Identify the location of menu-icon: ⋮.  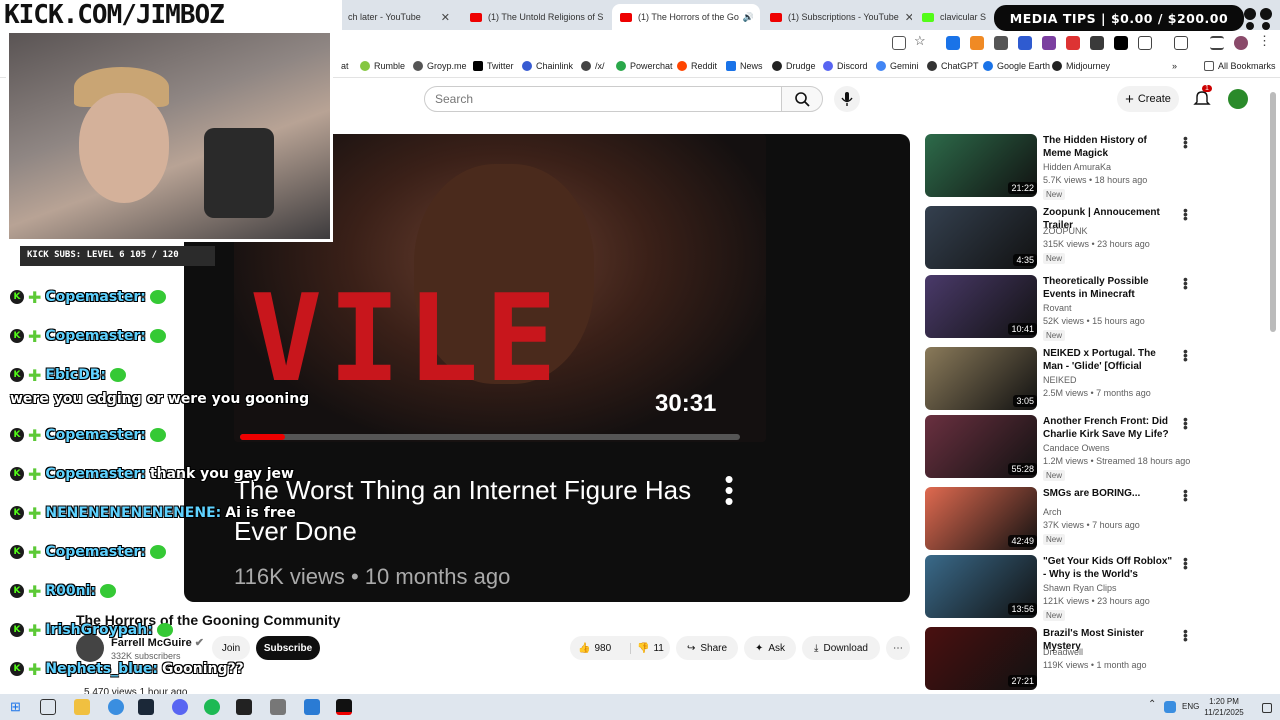
(1265, 40).